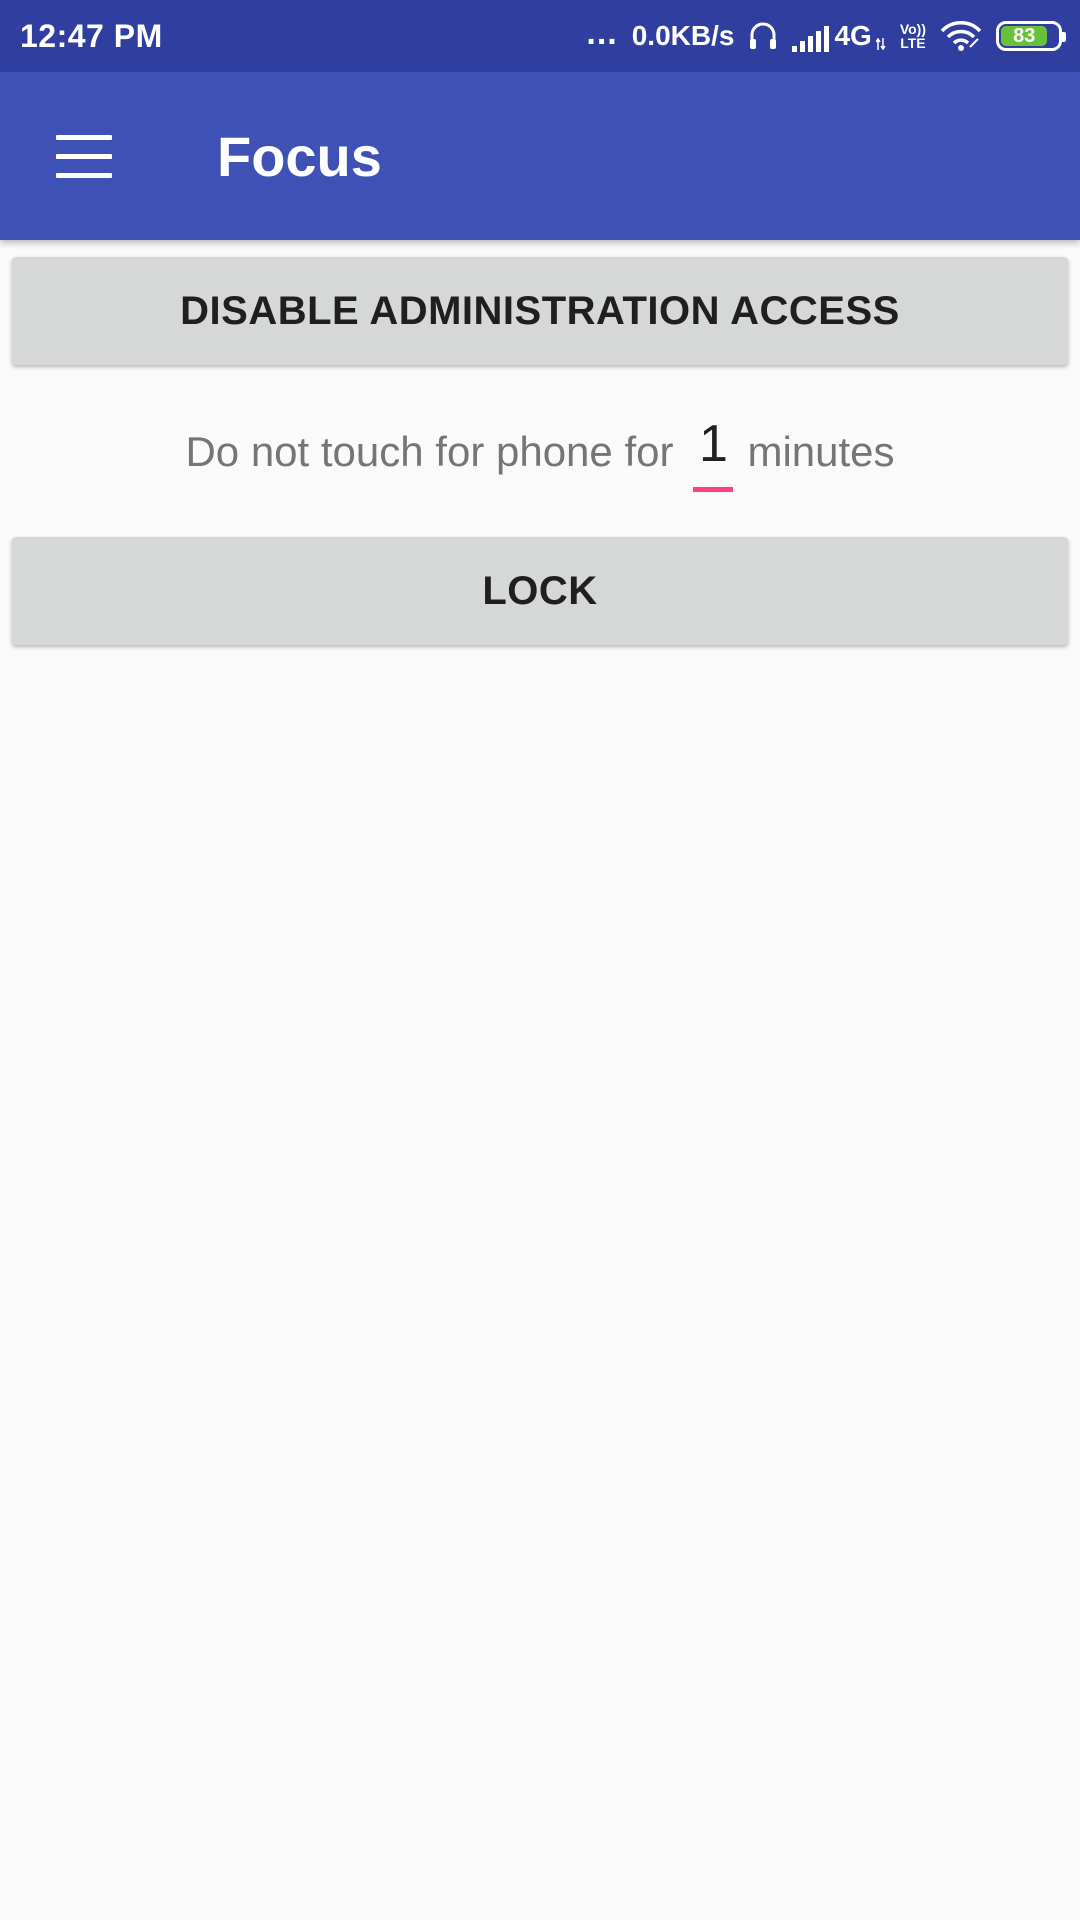 This screenshot has width=1080, height=1920. I want to click on battery-icon: 83, so click(1031, 36).